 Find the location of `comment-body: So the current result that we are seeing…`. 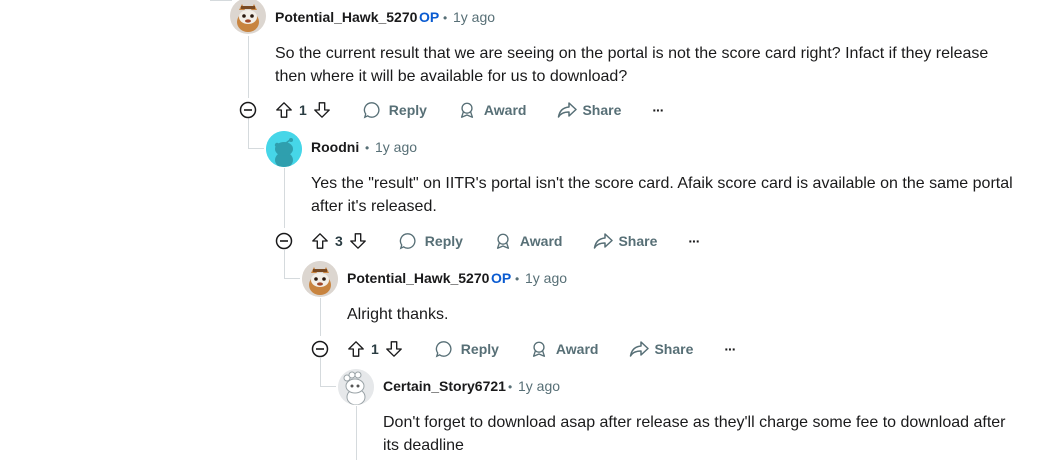

comment-body: So the current result that we are seeing… is located at coordinates (655, 65).